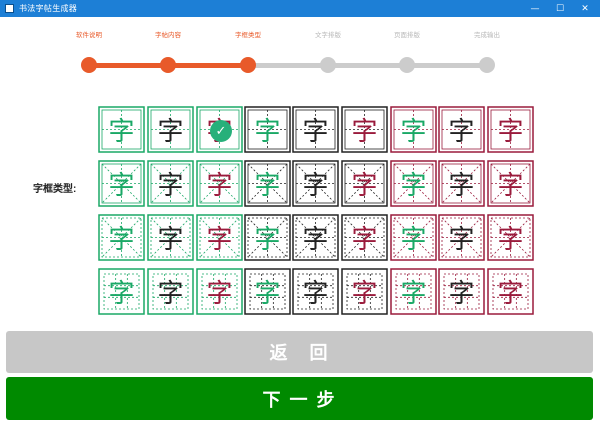  Describe the element at coordinates (221, 131) in the screenshot. I see `selected-check-icon: ✓` at that location.